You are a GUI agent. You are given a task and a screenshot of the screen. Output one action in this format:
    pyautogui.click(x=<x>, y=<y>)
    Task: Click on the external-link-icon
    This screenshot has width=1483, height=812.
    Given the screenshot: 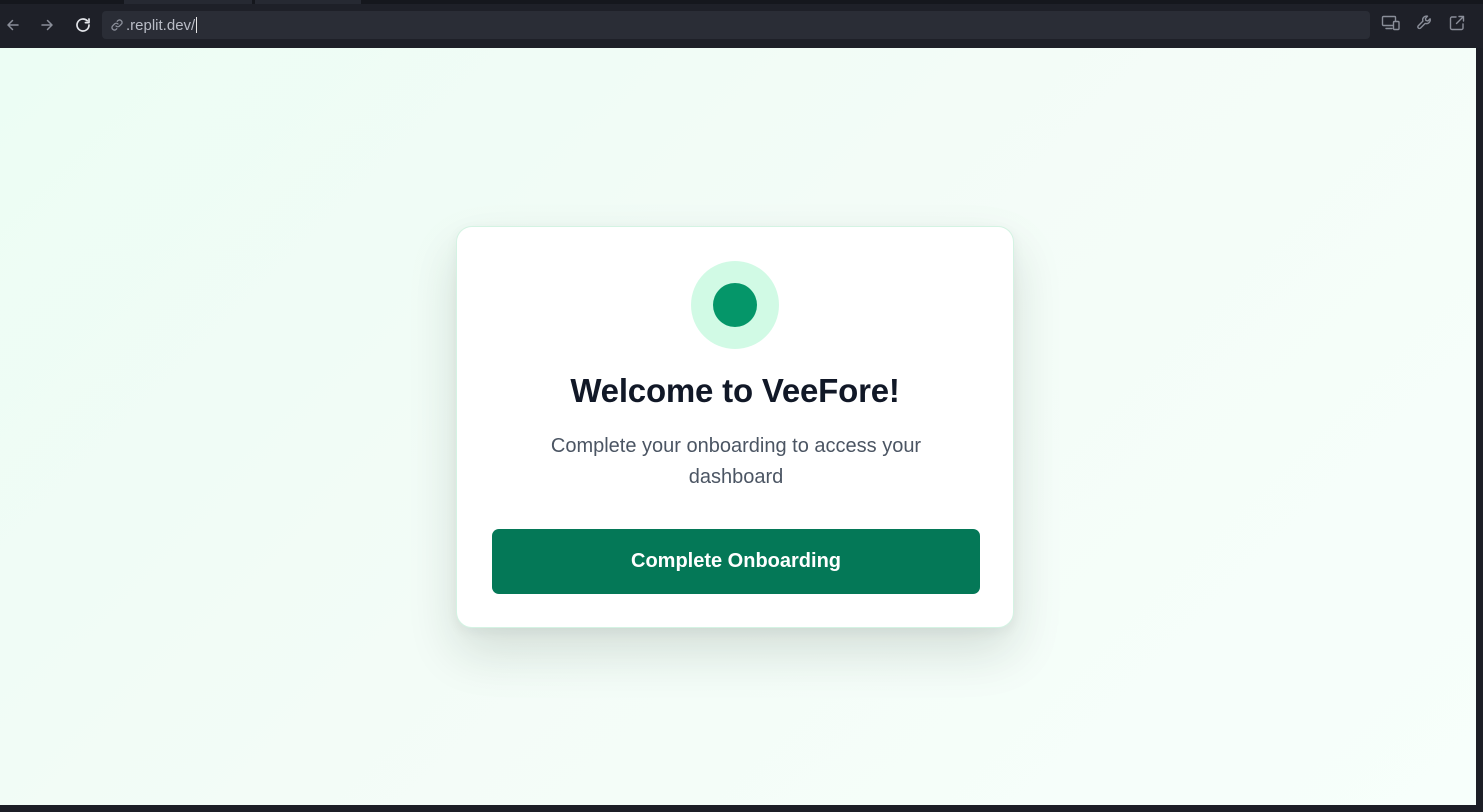 What is the action you would take?
    pyautogui.click(x=1457, y=25)
    